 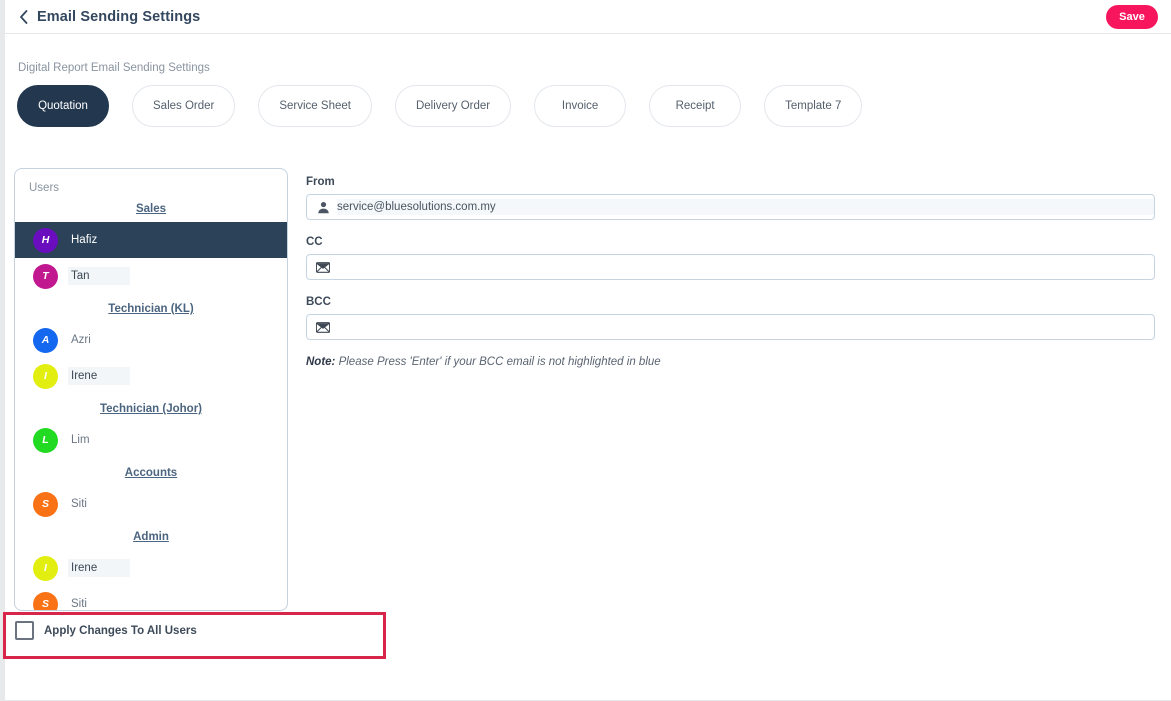 I want to click on tab-label: Quotation, so click(x=63, y=106).